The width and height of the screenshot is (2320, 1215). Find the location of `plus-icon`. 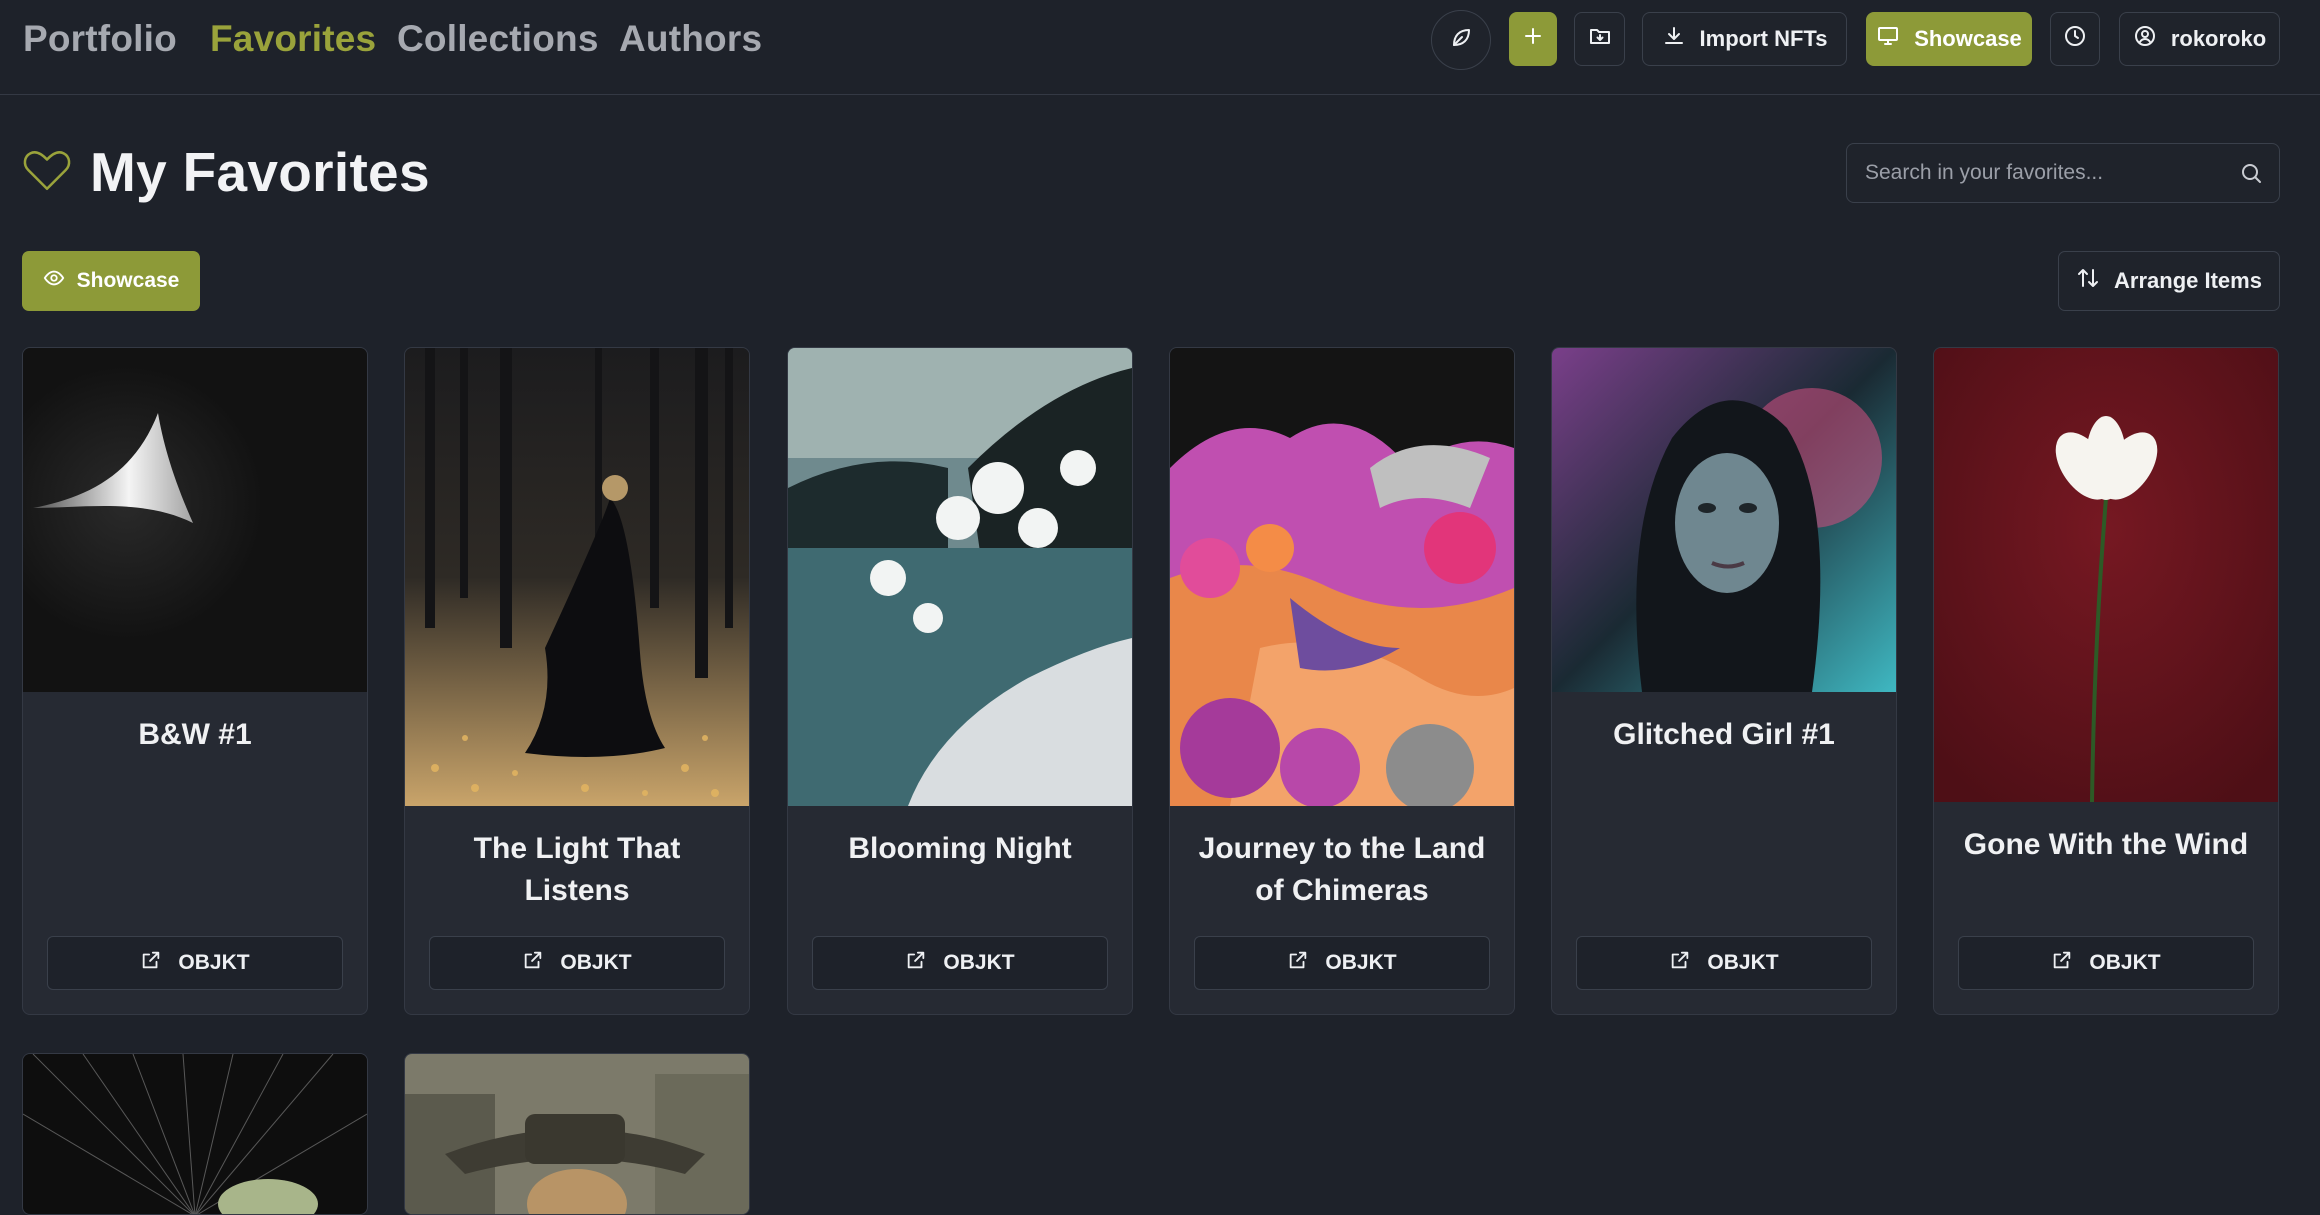

plus-icon is located at coordinates (1533, 39).